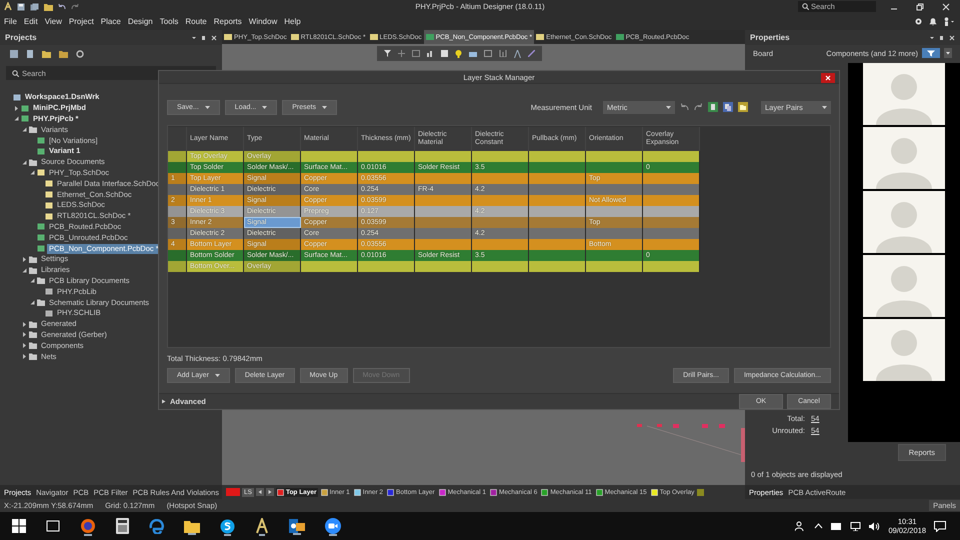  I want to click on menu-item: Route, so click(196, 21).